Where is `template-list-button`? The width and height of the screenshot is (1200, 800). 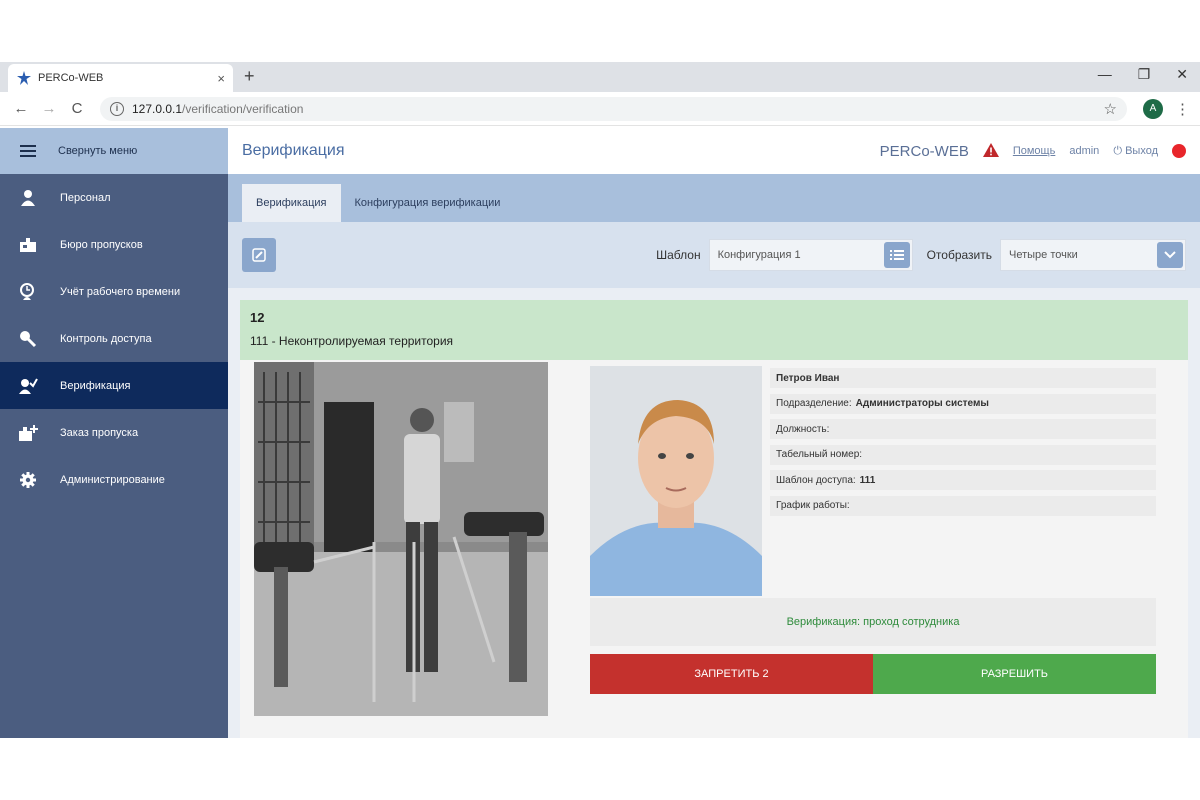
template-list-button is located at coordinates (896, 255).